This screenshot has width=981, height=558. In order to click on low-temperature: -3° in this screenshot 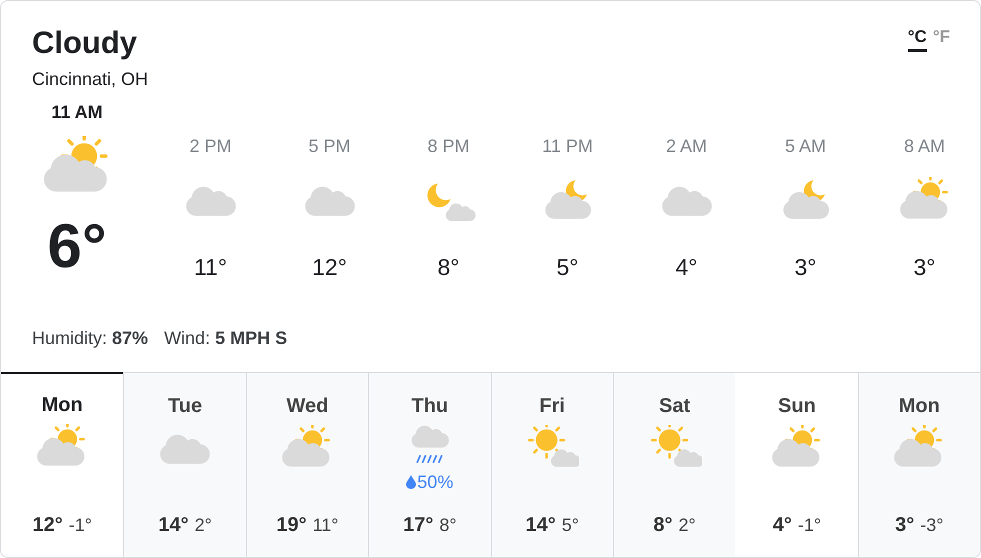, I will do `click(932, 525)`.